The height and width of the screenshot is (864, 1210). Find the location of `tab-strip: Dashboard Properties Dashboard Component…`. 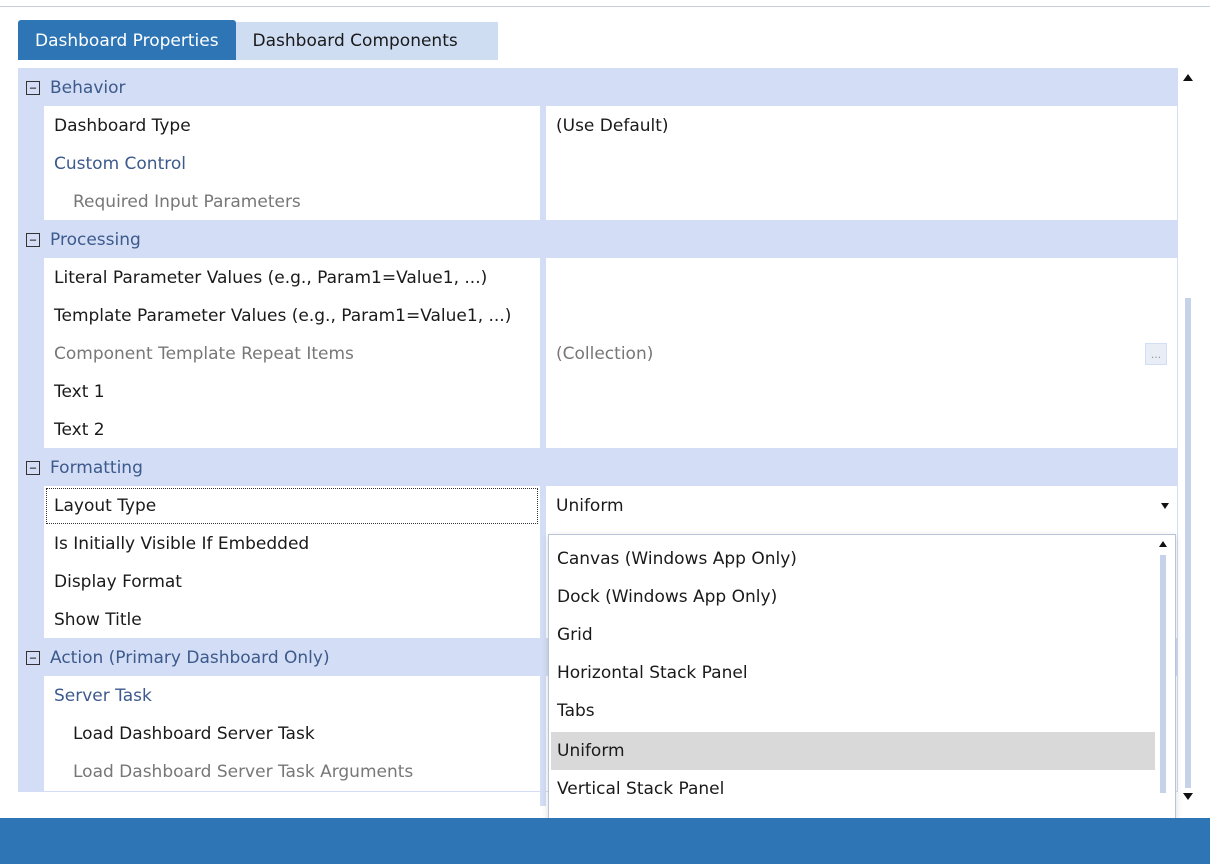

tab-strip: Dashboard Properties Dashboard Component… is located at coordinates (258, 40).